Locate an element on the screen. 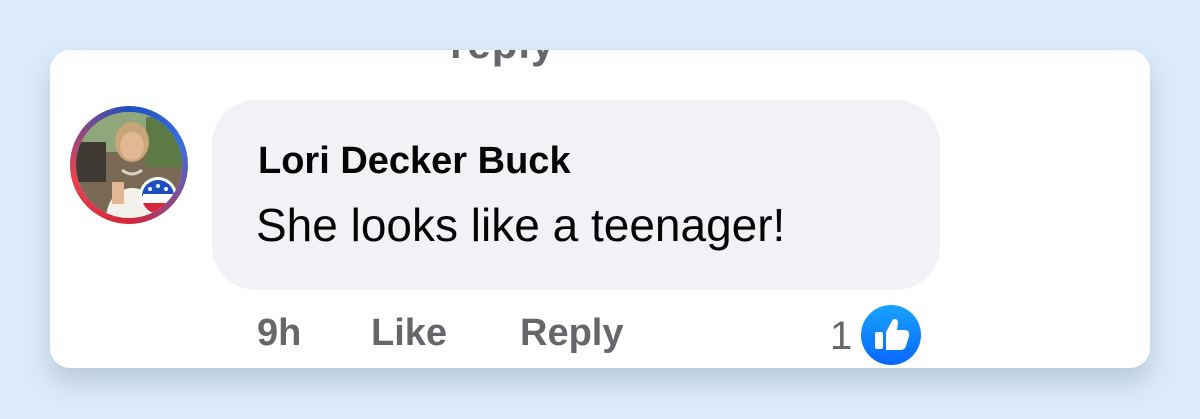  comment-author-name: Lori Decker Buck is located at coordinates (414, 161).